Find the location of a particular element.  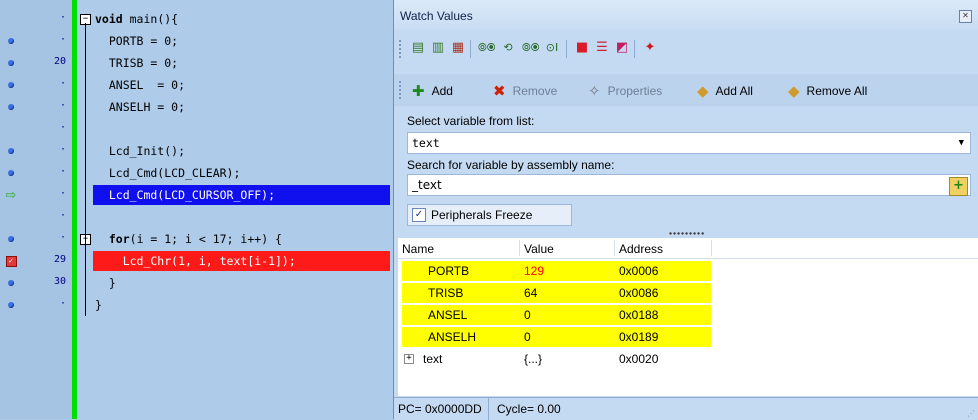

code-line: · PORTB = 0; is located at coordinates (196, 41).